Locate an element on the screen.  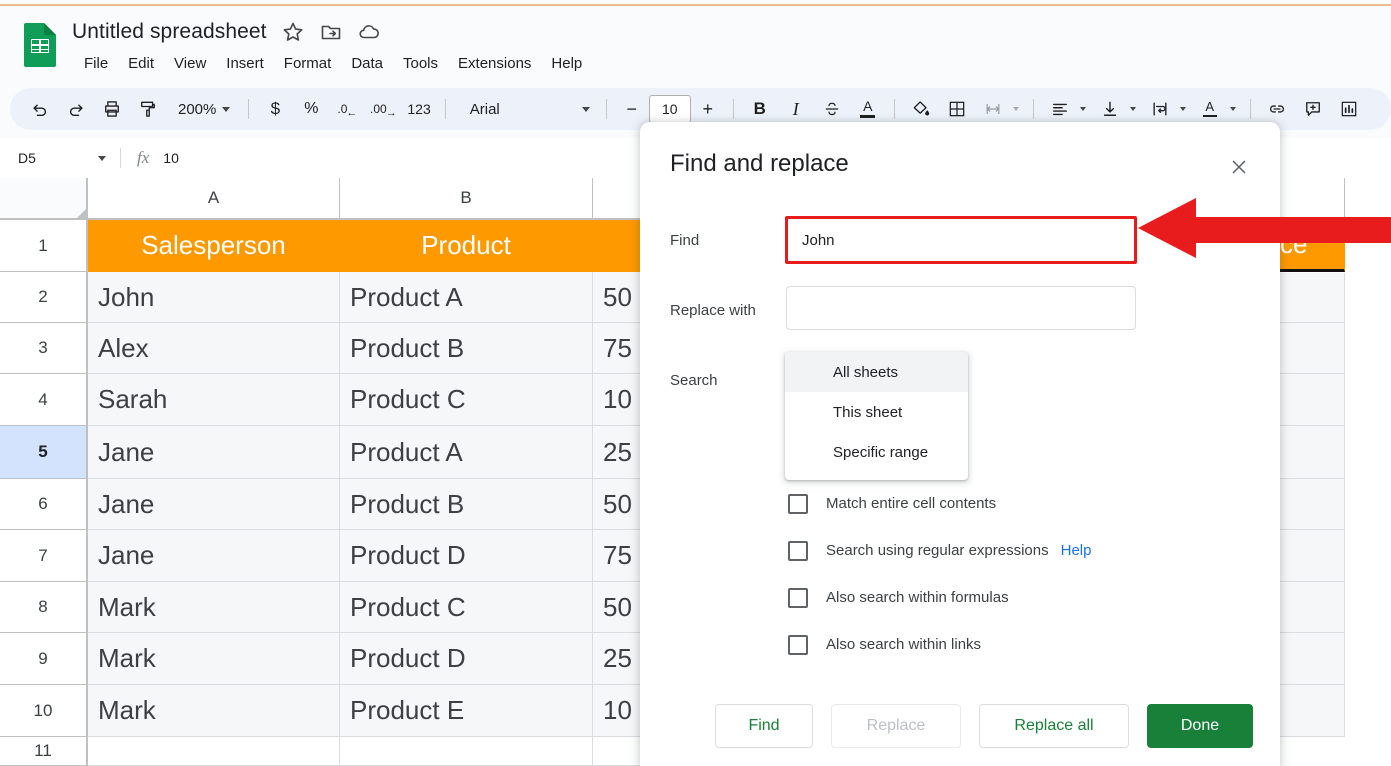
menu-item-file: File is located at coordinates (96, 63).